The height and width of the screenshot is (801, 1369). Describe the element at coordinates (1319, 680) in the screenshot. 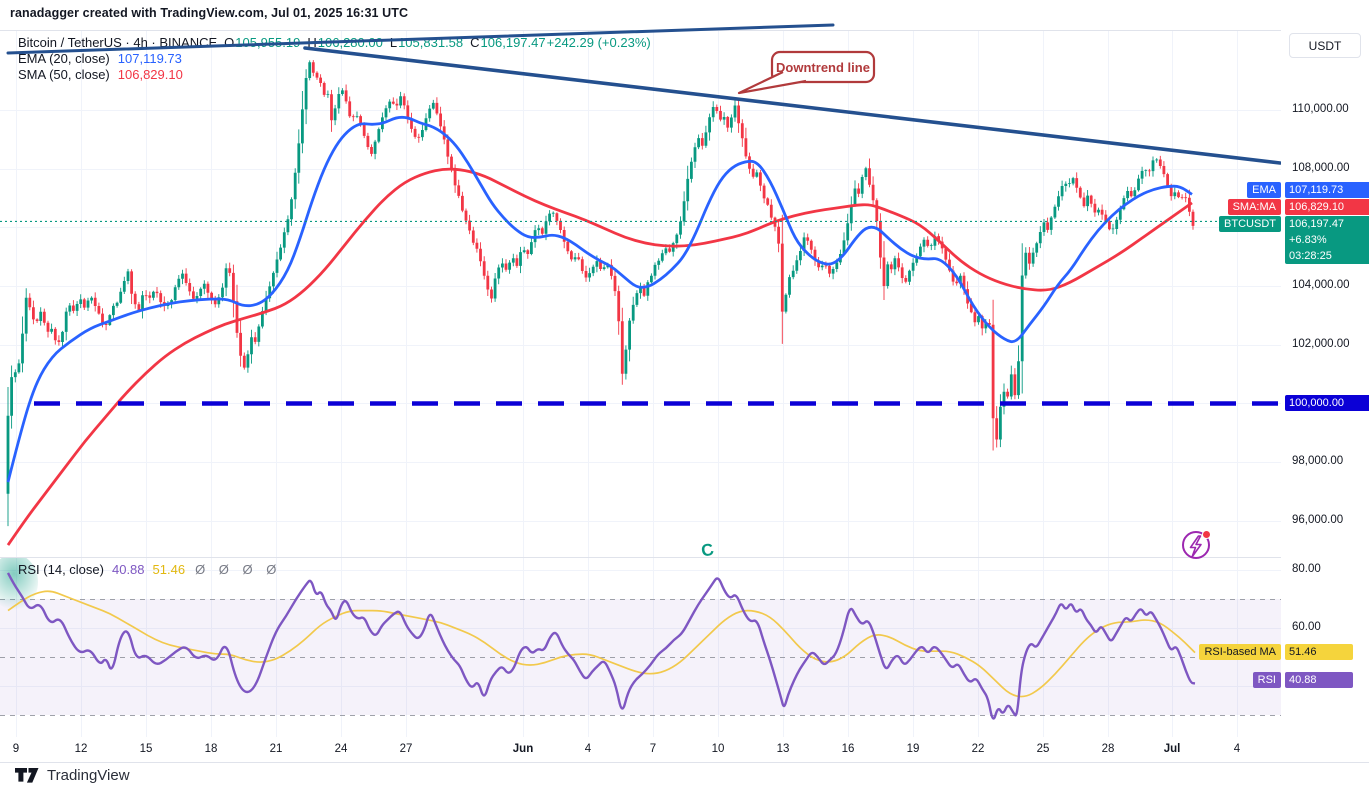

I see `rsi-badge: 40.88` at that location.